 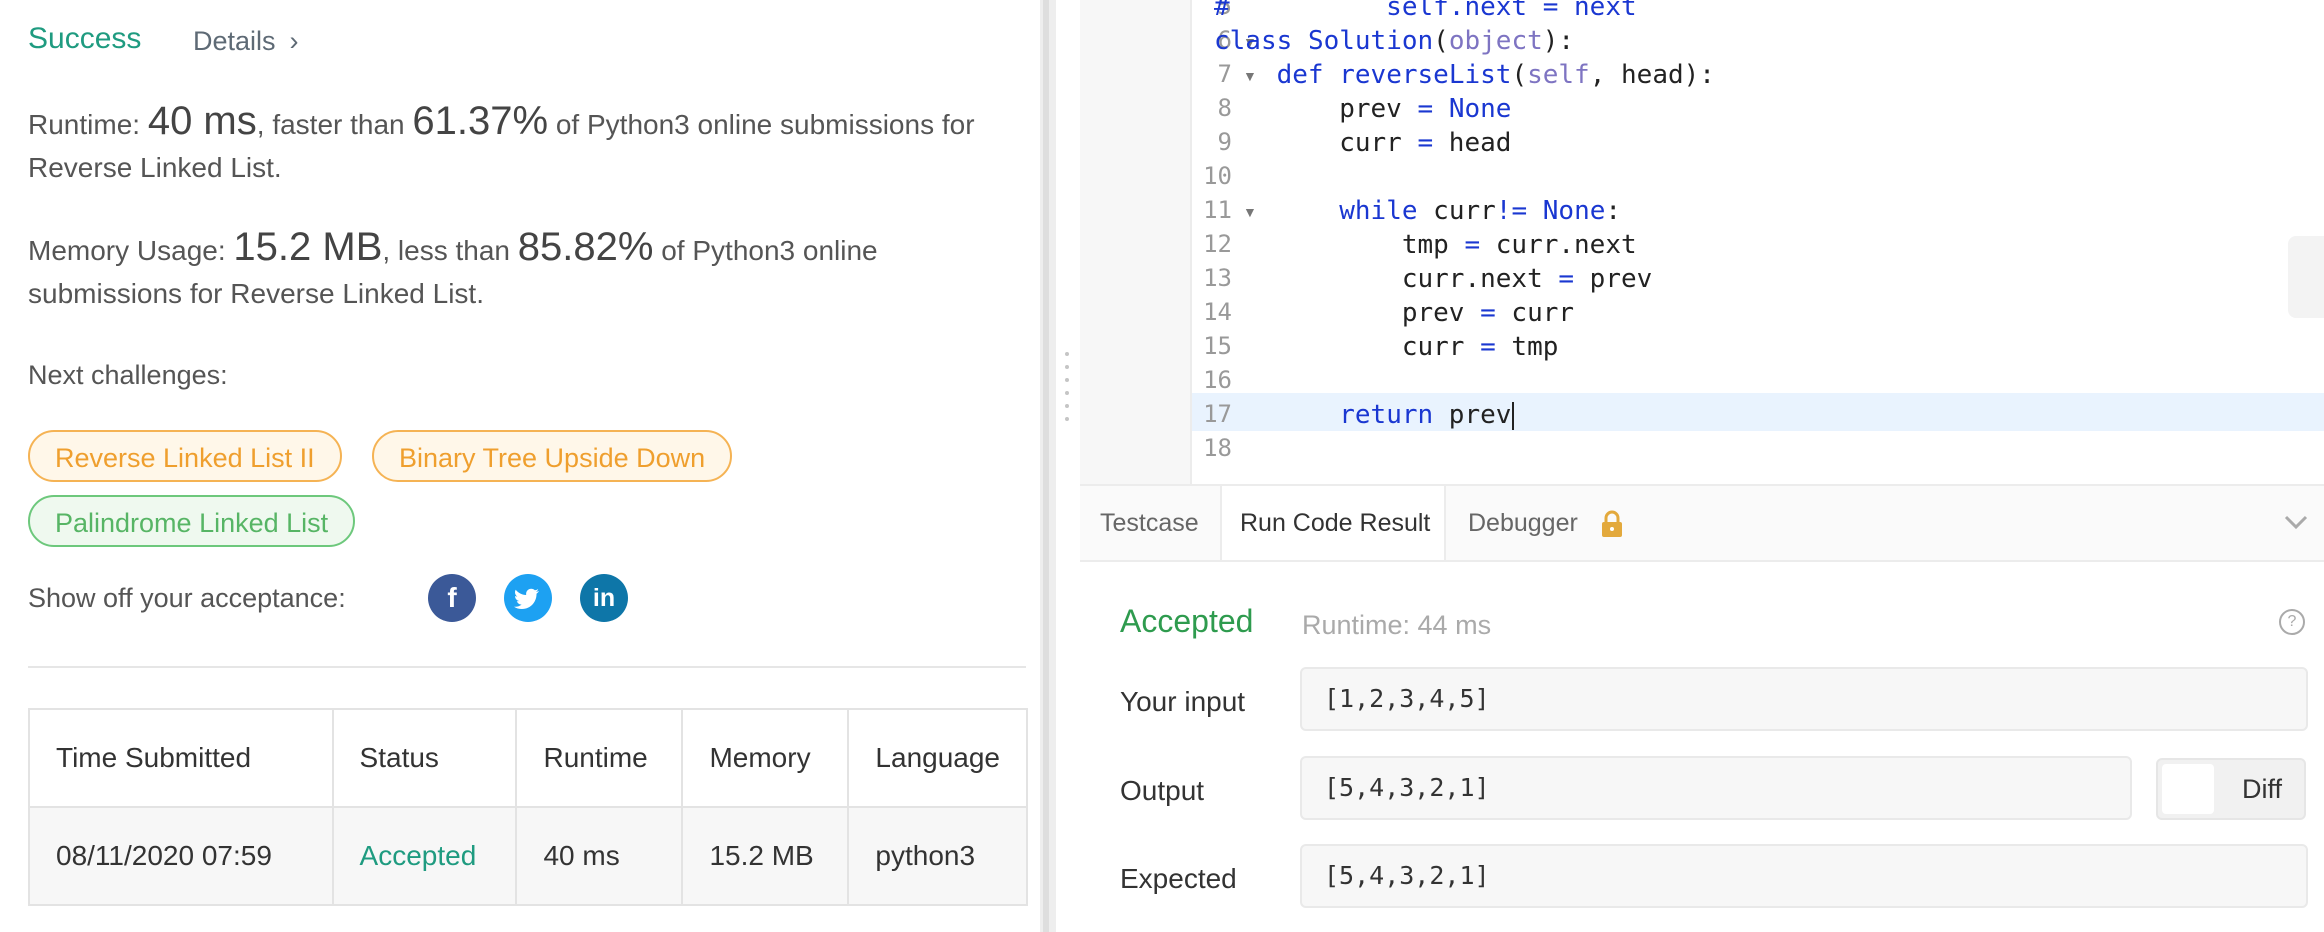 I want to click on console-tabs: Testcase Run Code Result Debugger, so click(x=1702, y=523).